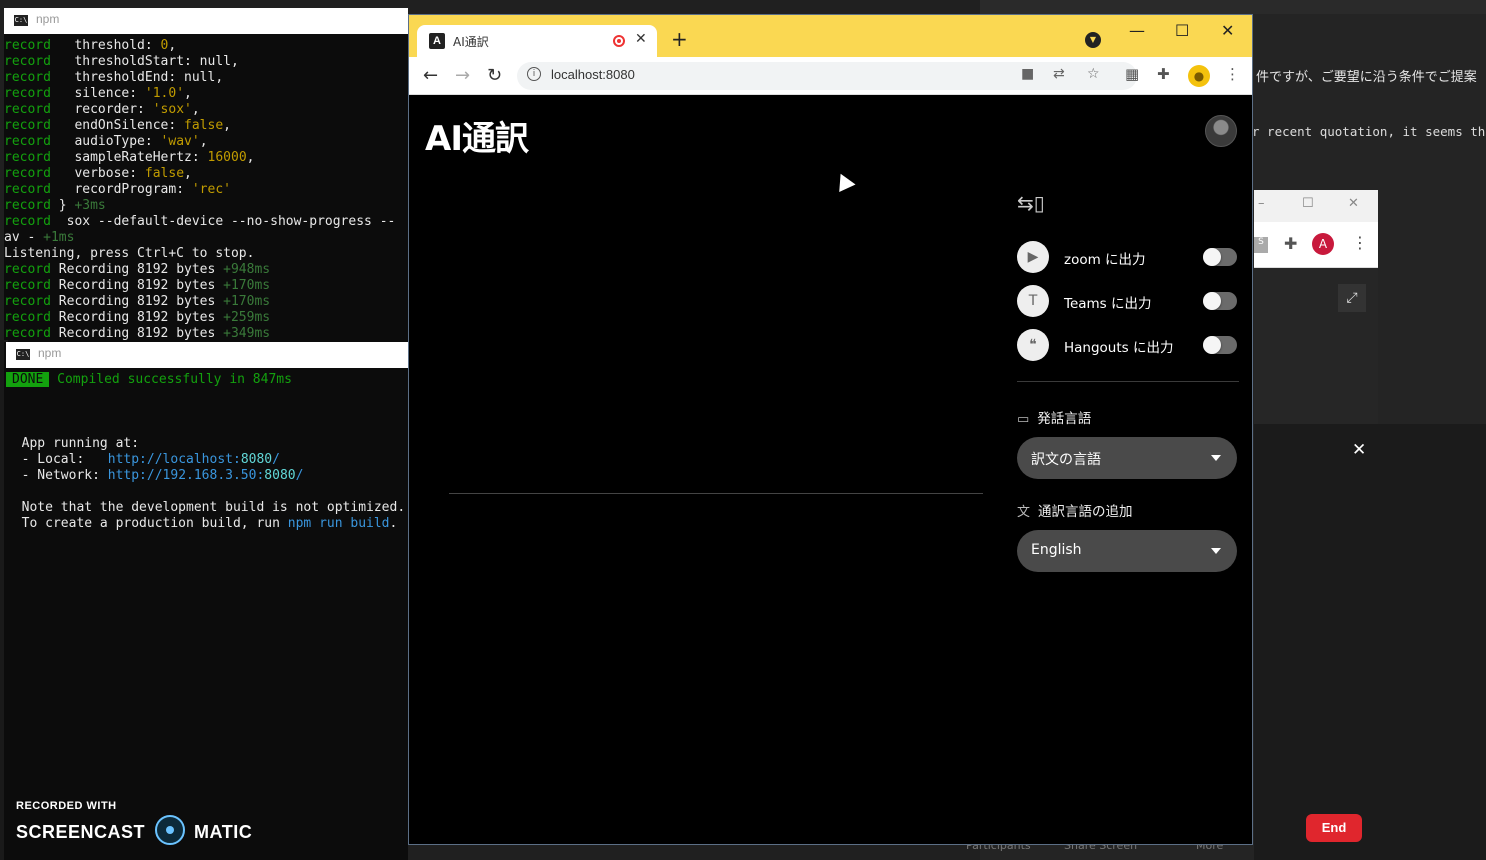 Image resolution: width=1486 pixels, height=860 pixels. I want to click on background-quote-text: r recent quotation, it seems th, so click(1369, 131).